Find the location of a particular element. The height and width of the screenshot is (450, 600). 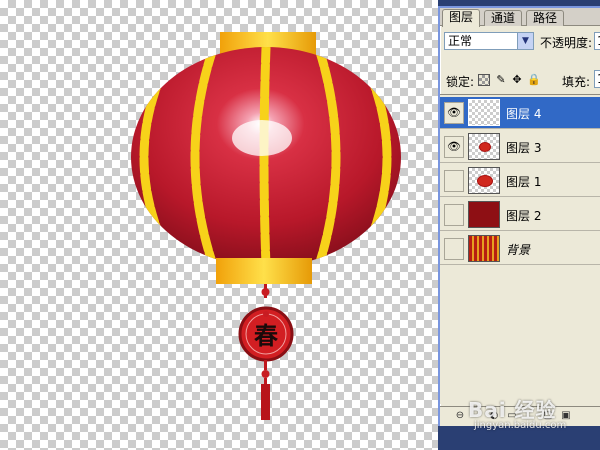

lock-label: 锁定: is located at coordinates (460, 82).